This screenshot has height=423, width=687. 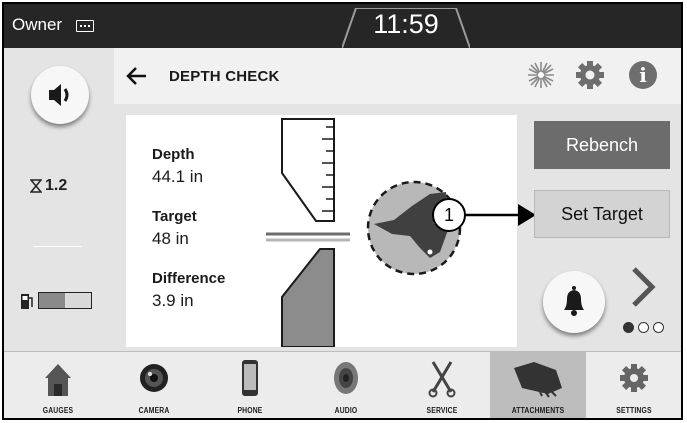 I want to click on camera-icon, so click(x=154, y=378).